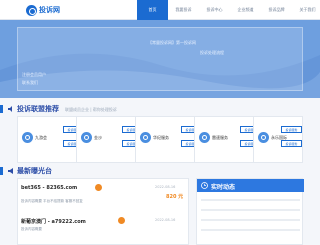  I want to click on latest-title: 最新曝光台, so click(34, 171).